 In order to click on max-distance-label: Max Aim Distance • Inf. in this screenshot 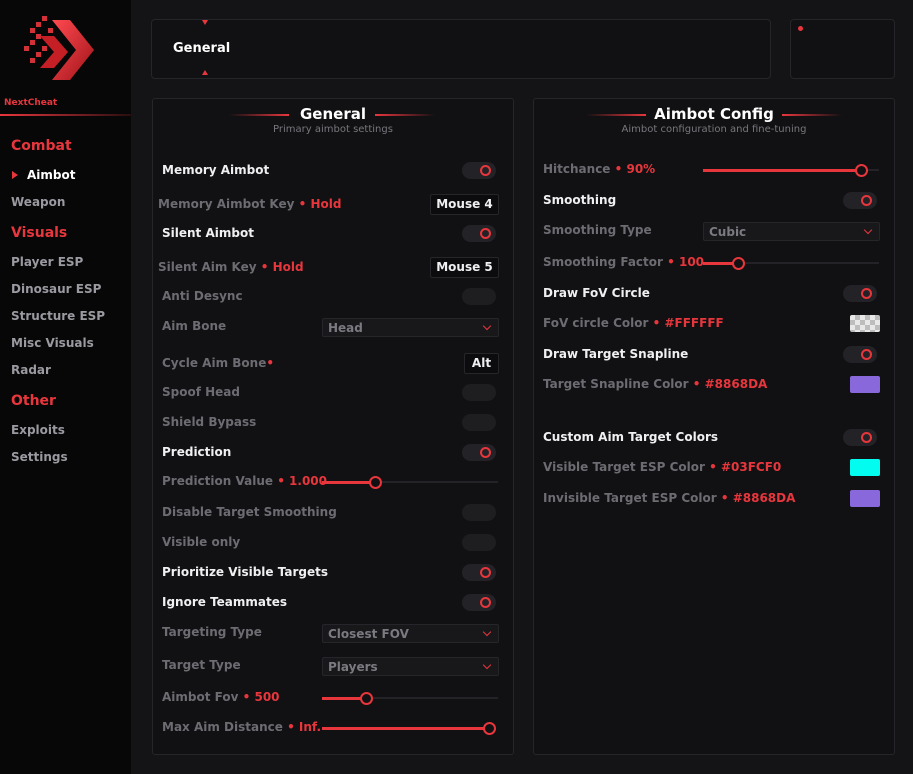, I will do `click(242, 727)`.